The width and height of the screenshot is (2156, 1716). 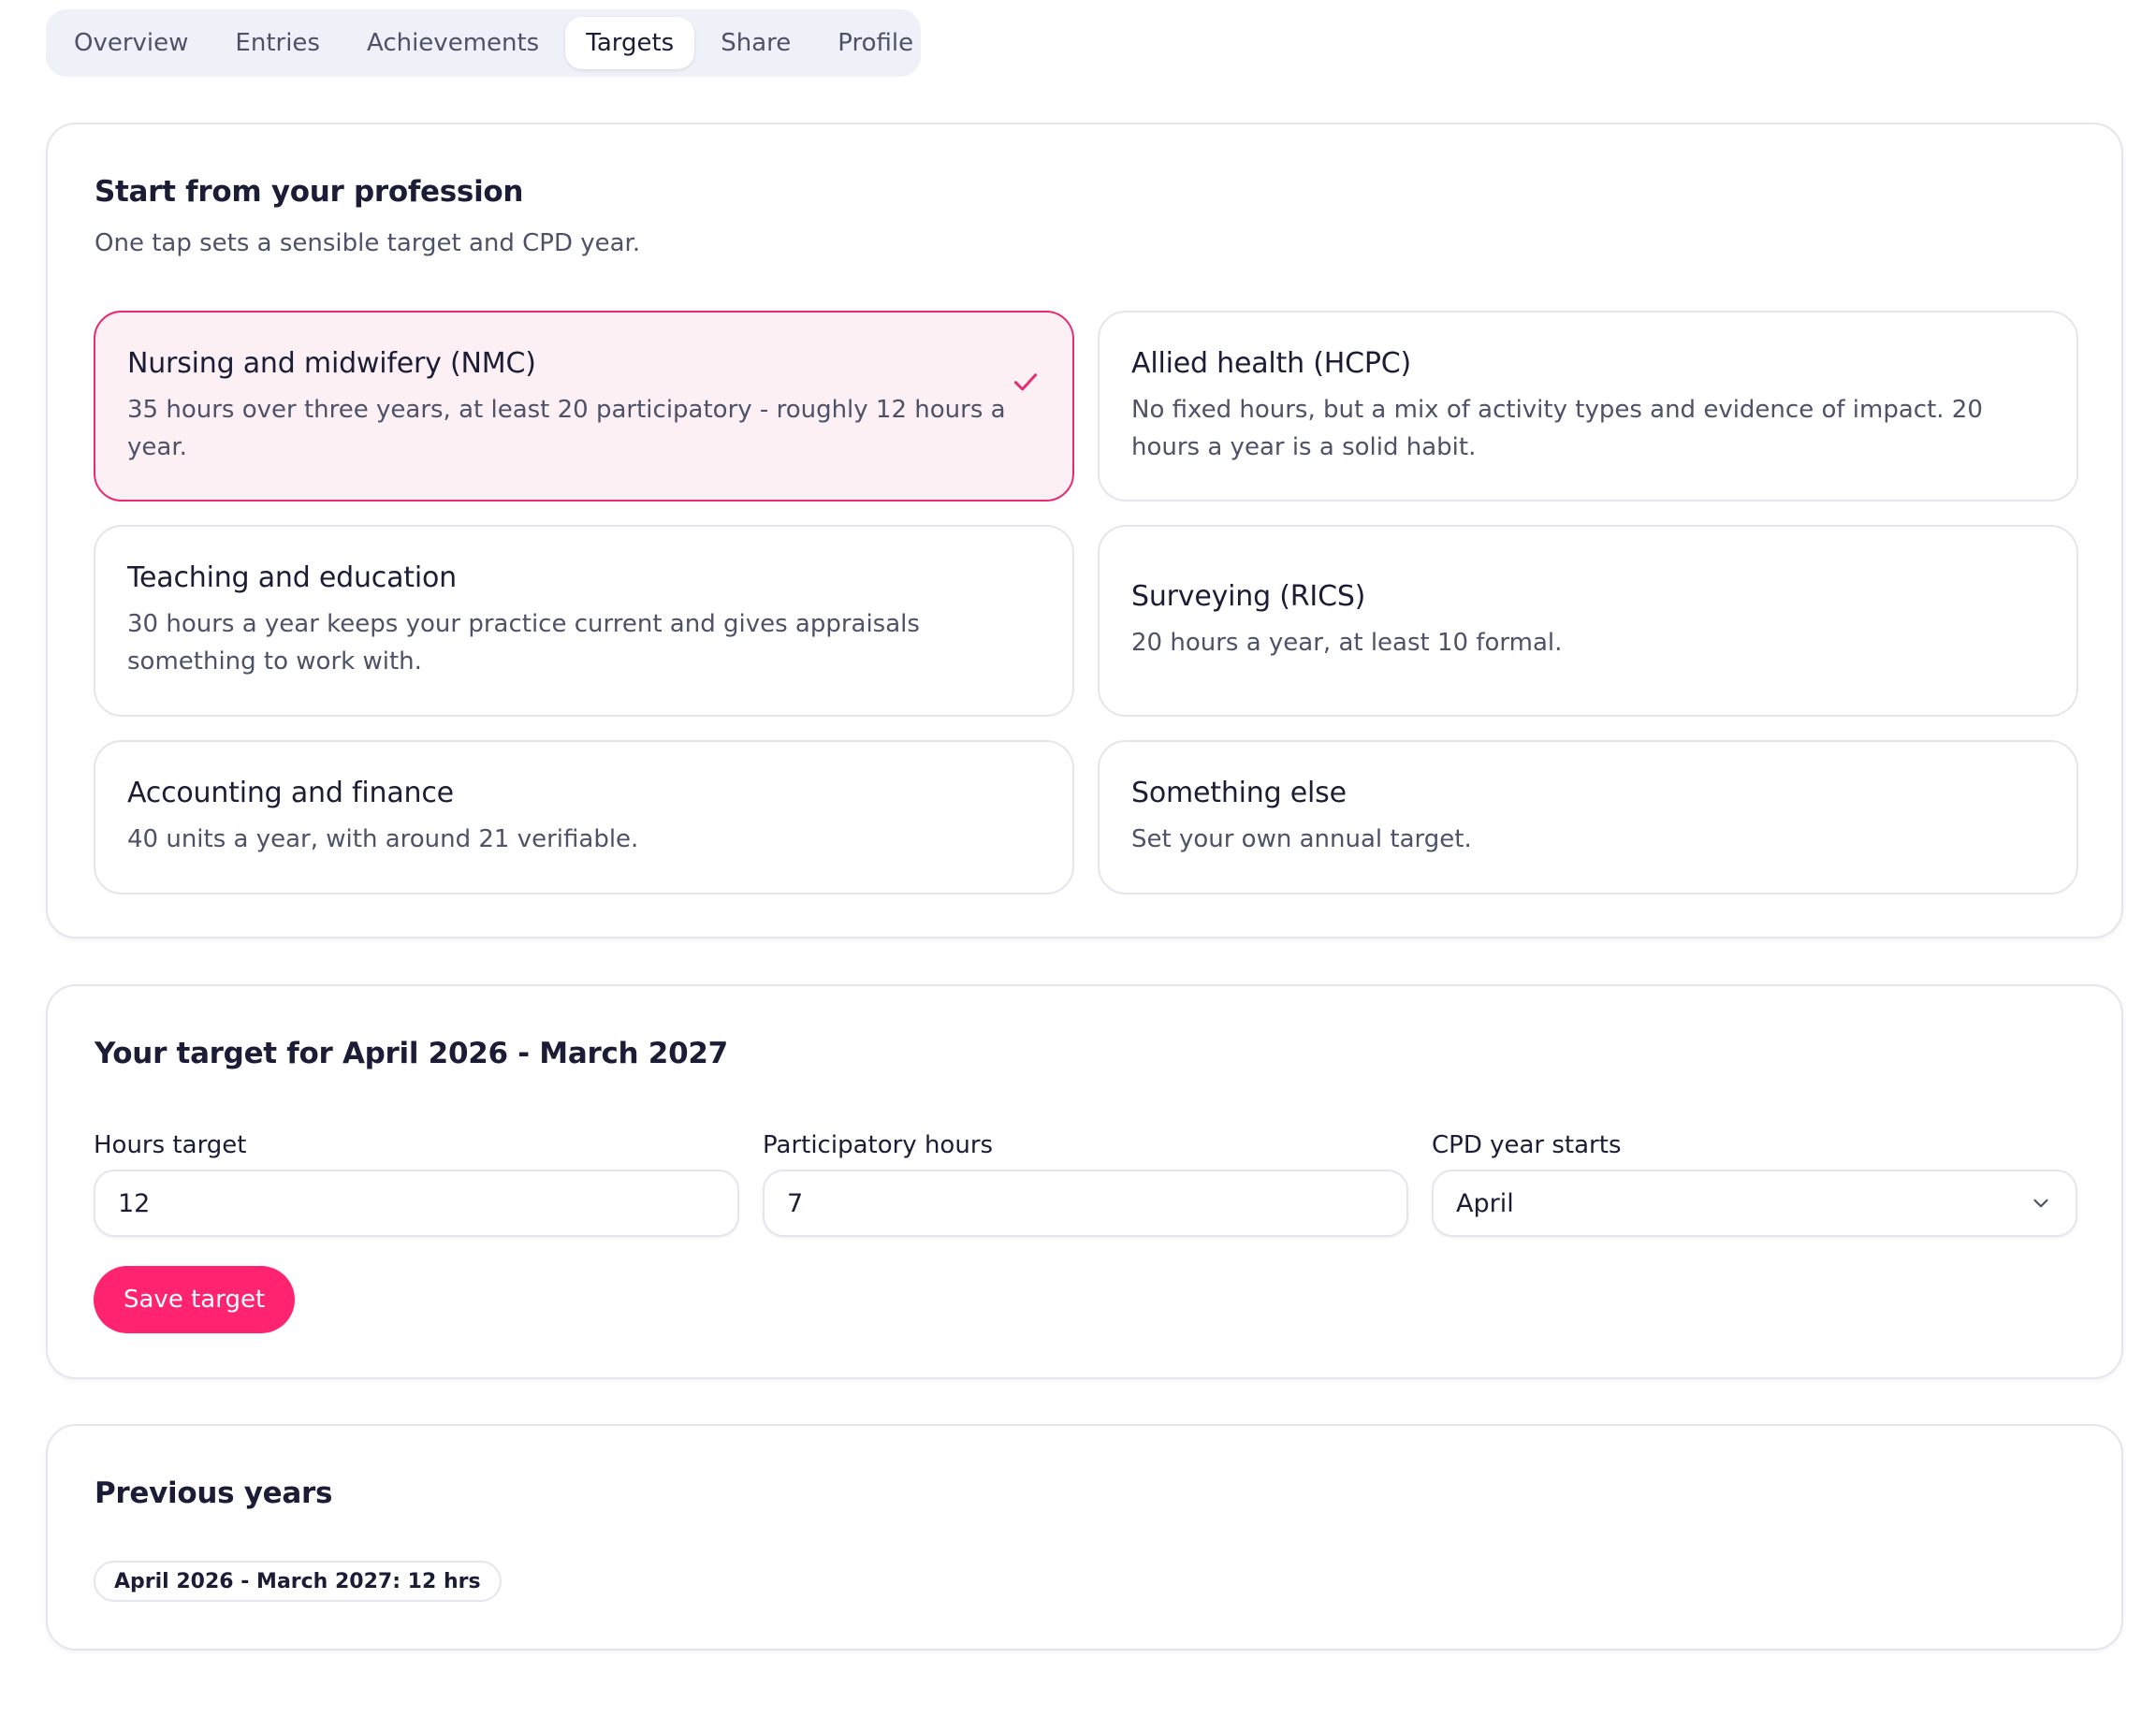 I want to click on tab-share: Share, so click(x=755, y=43).